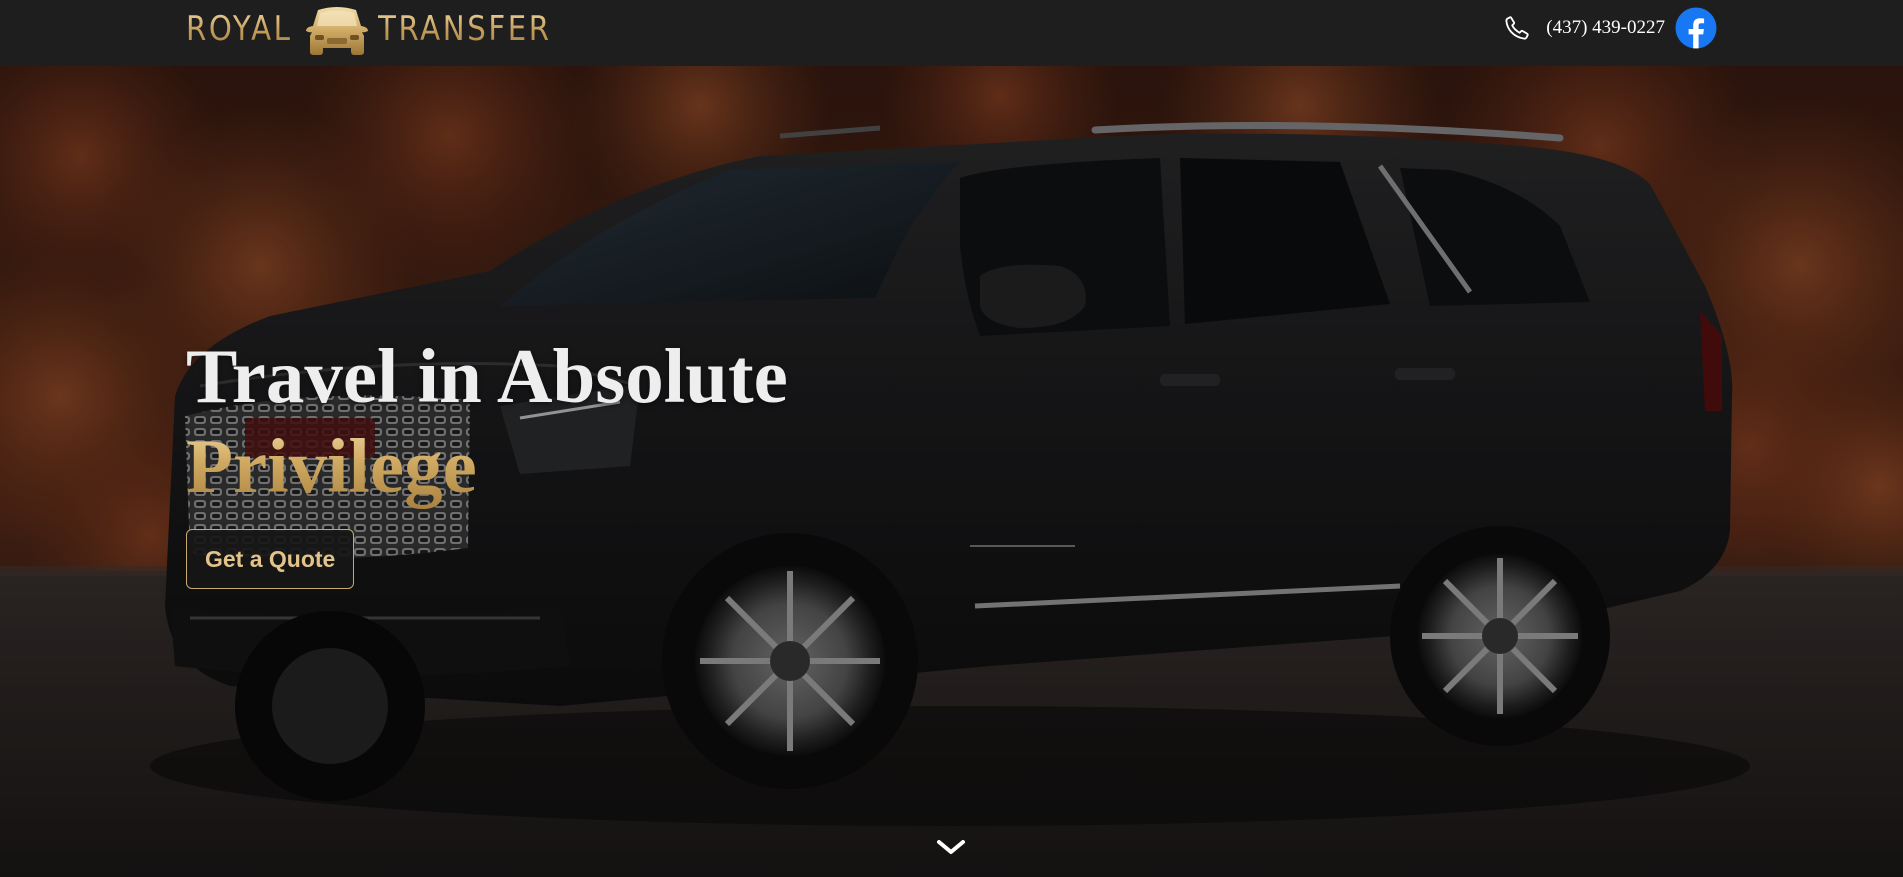  I want to click on brand-name-left: ROYAL, so click(239, 29).